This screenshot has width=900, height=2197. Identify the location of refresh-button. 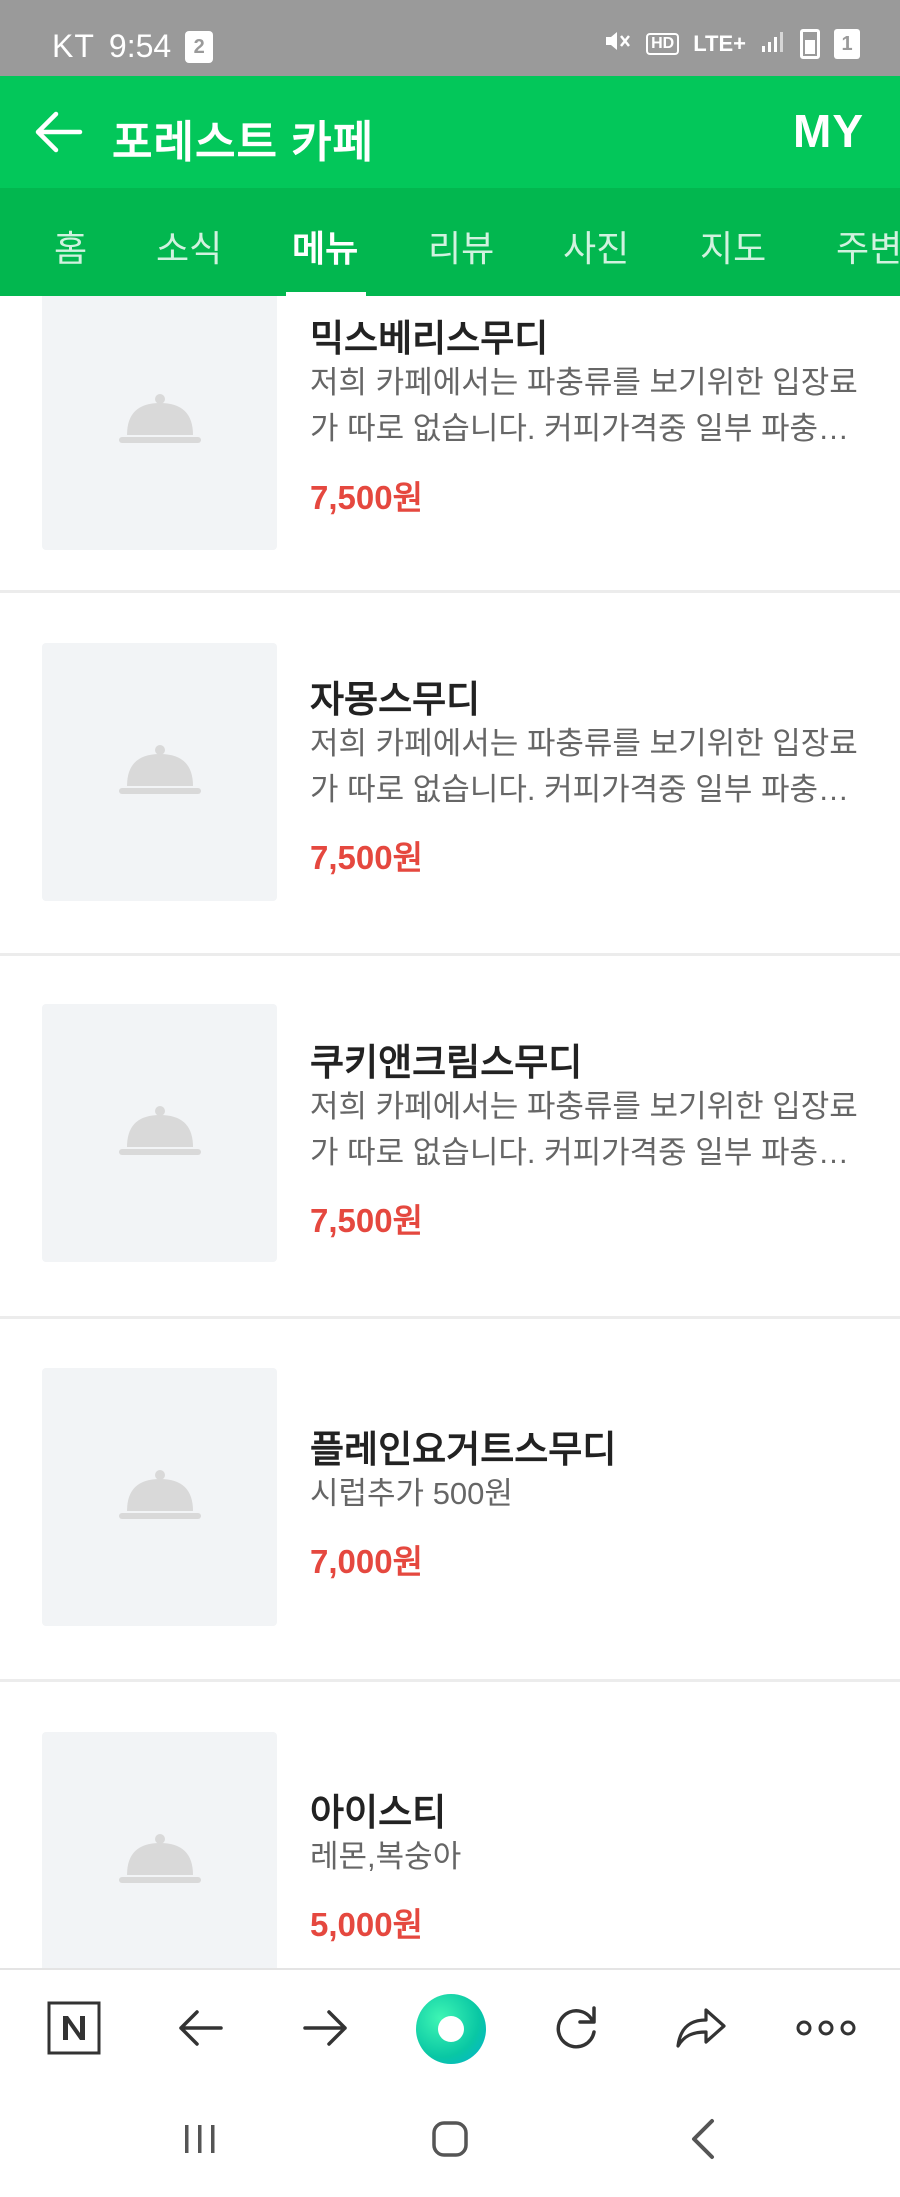
(576, 2028).